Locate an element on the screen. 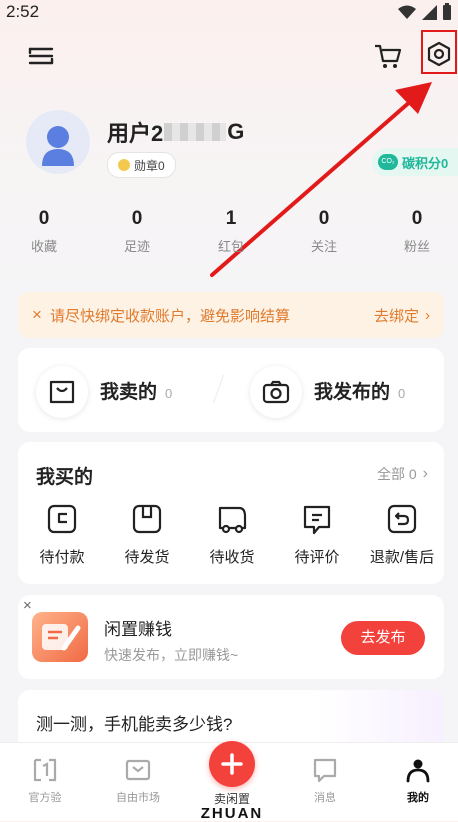 Image resolution: width=458 pixels, height=822 pixels. close-notice-icon: × is located at coordinates (37, 315).